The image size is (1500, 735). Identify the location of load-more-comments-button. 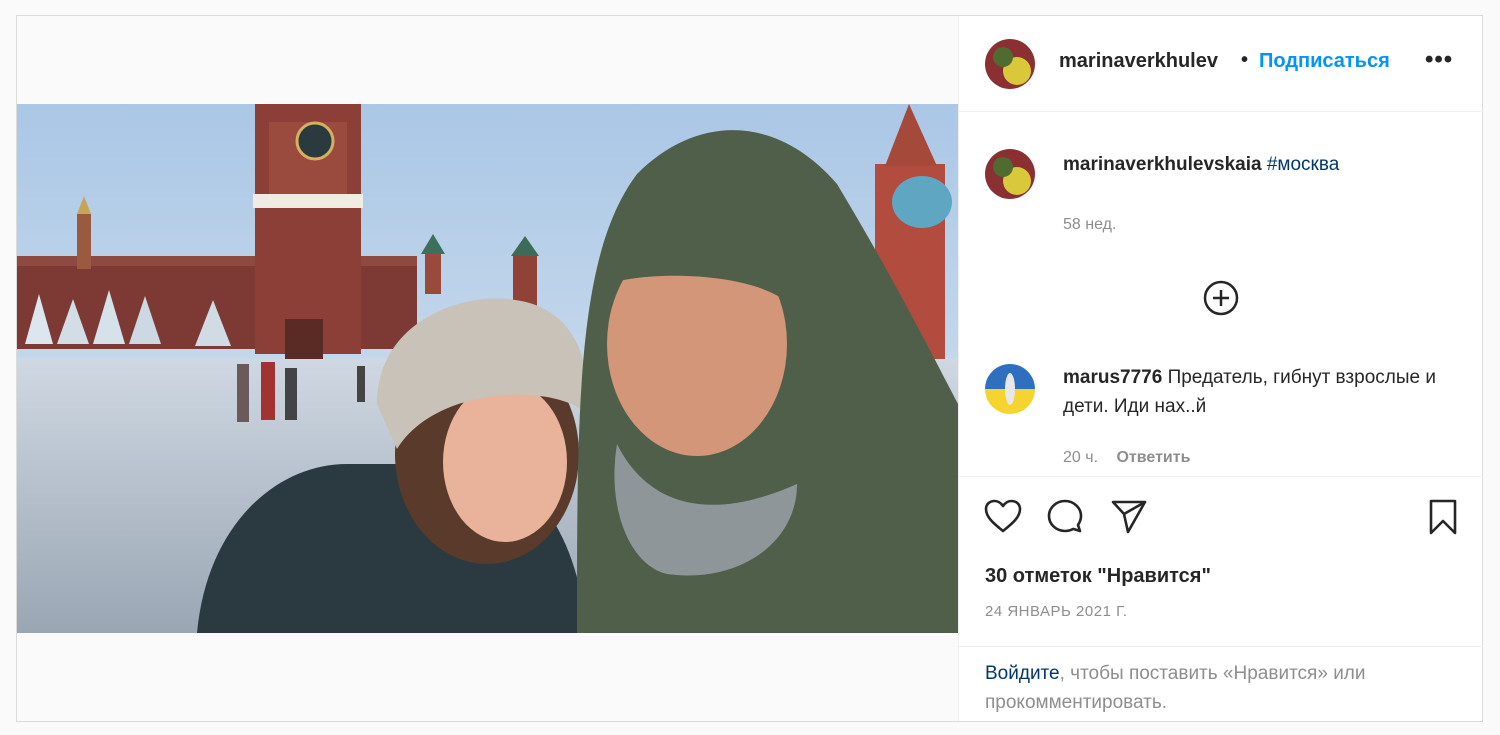
(1221, 298).